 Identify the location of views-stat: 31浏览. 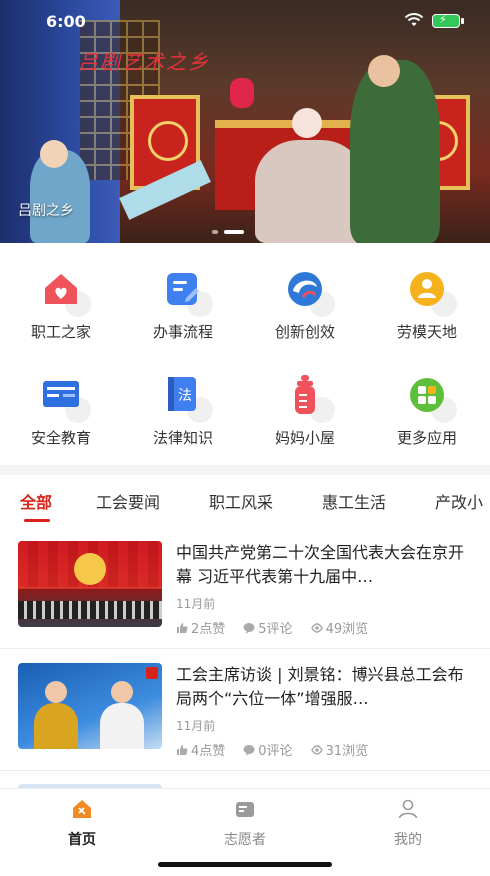
(339, 749).